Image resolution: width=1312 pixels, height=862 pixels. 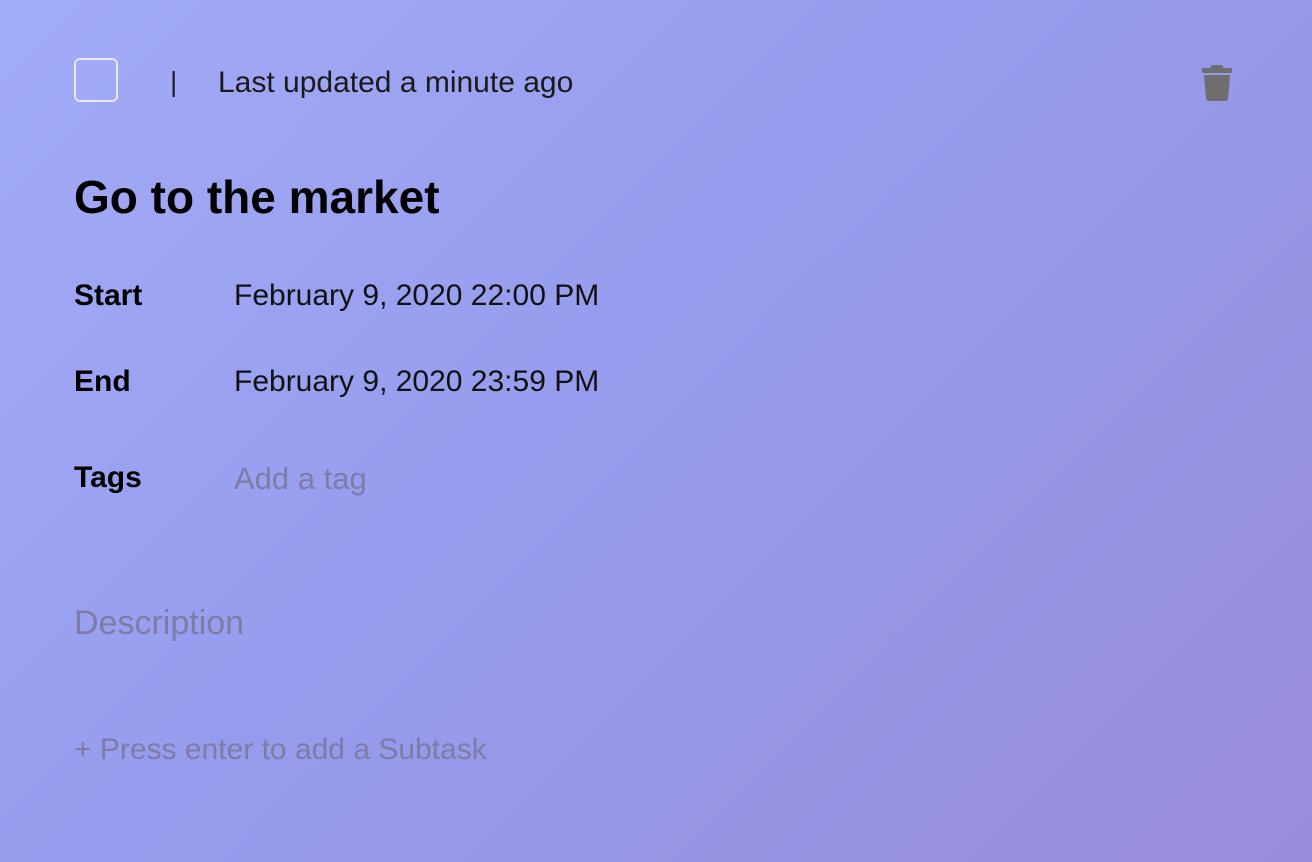 What do you see at coordinates (416, 382) in the screenshot?
I see `end-date-value: February 9, 2020 23:59 PM` at bounding box center [416, 382].